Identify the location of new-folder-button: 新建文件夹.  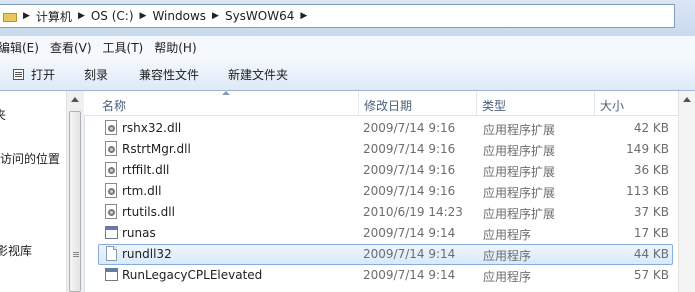
(258, 74).